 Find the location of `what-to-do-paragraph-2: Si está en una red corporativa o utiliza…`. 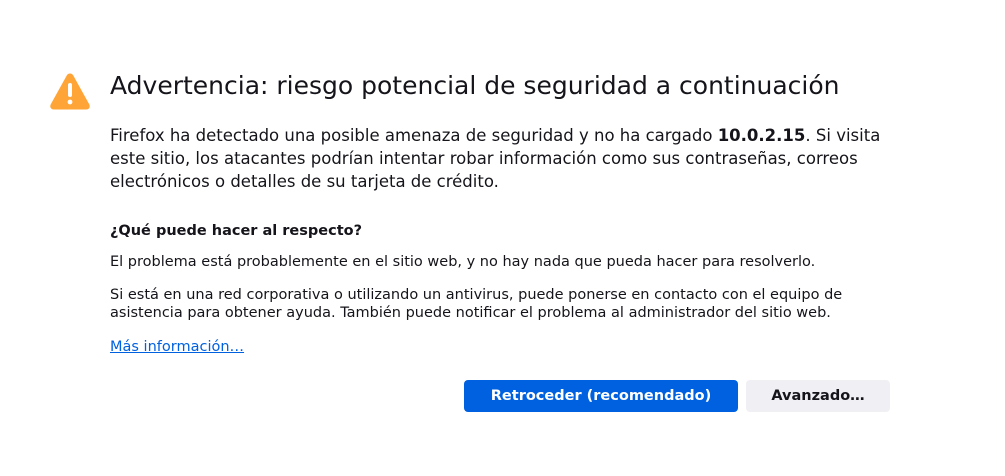

what-to-do-paragraph-2: Si está en una red corporativa o utiliza… is located at coordinates (476, 304).